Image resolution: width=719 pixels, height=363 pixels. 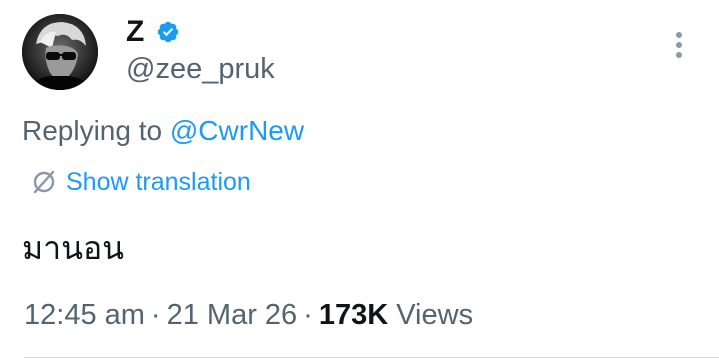 I want to click on replying-to: Replying to @CwrNew, so click(x=163, y=131).